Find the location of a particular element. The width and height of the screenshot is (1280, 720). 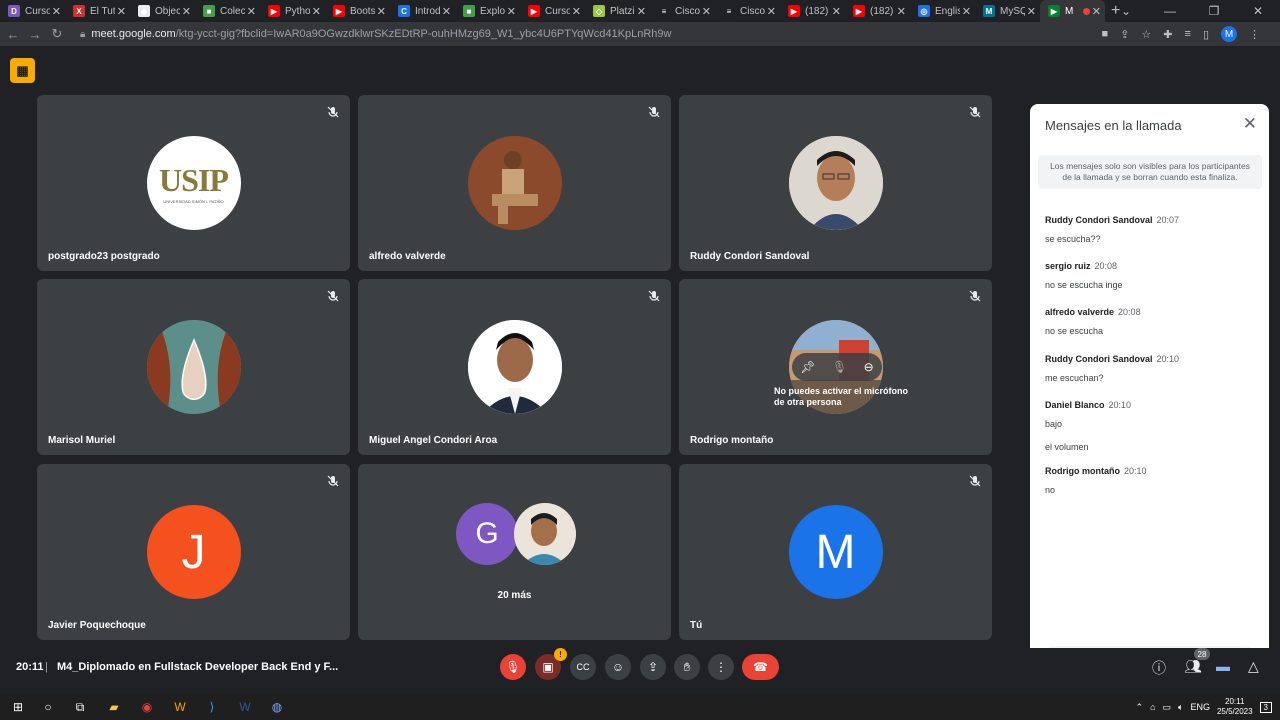

browser-tab: ◇ Platzi ✕ is located at coordinates (617, 11).